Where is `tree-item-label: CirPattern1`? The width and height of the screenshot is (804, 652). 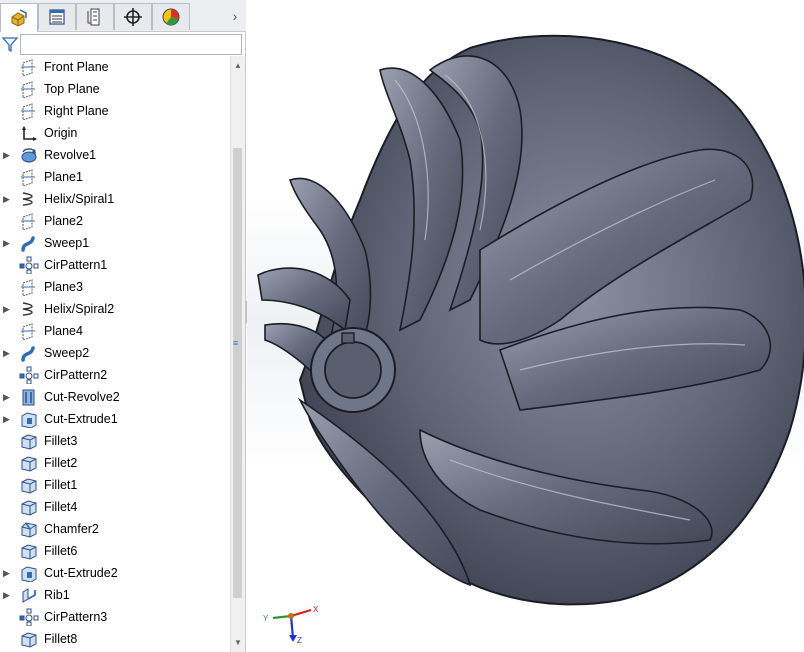 tree-item-label: CirPattern1 is located at coordinates (76, 265).